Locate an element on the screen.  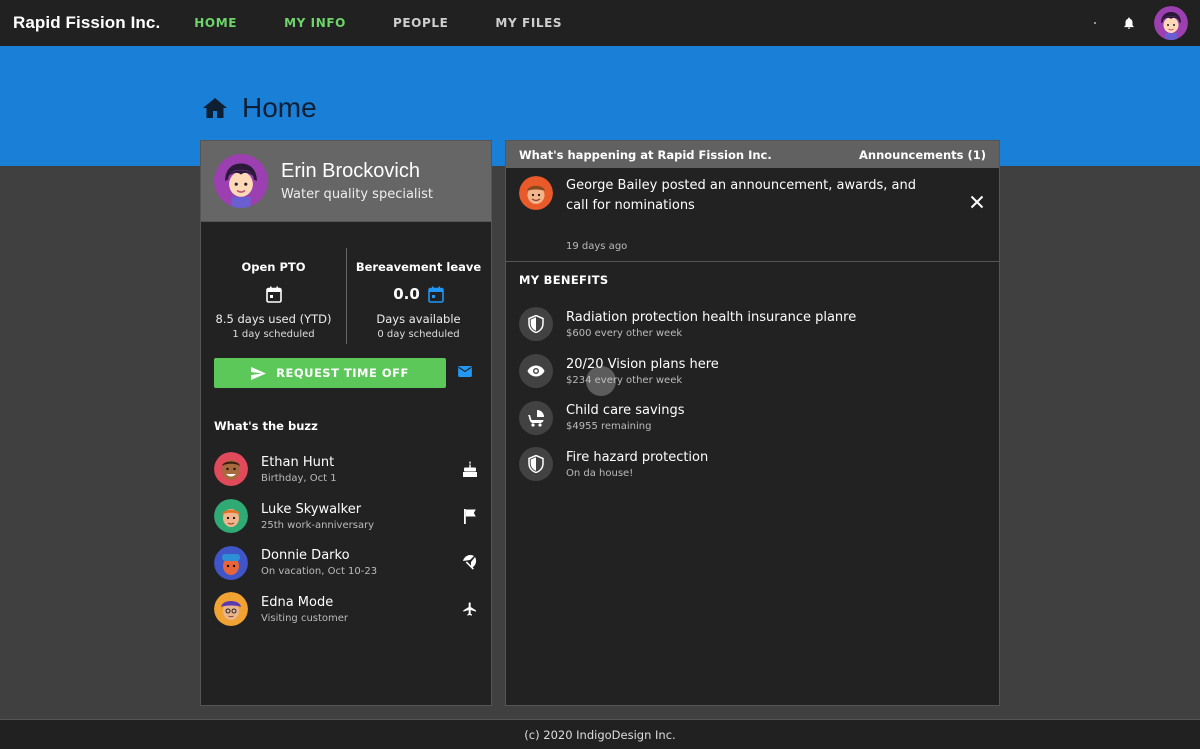
benefit-name: Child care savings is located at coordinates (625, 411).